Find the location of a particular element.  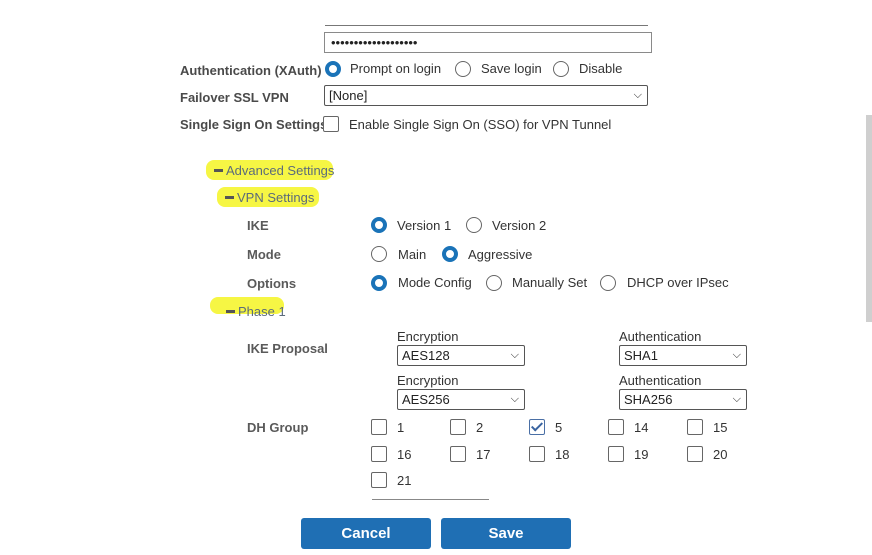

authentication-value: SHA1 is located at coordinates (641, 355).